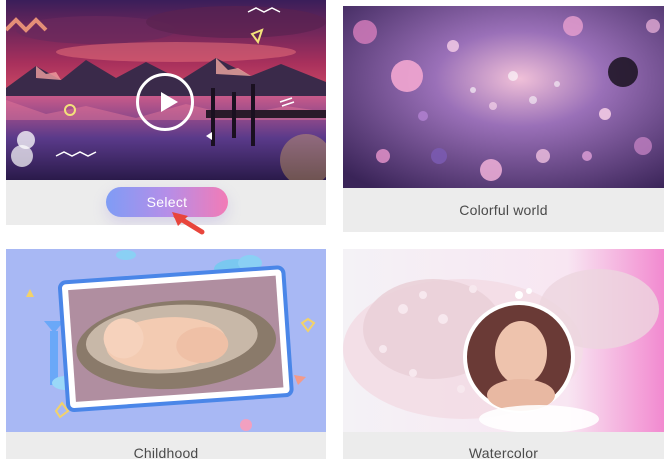  Describe the element at coordinates (165, 102) in the screenshot. I see `play-icon` at that location.